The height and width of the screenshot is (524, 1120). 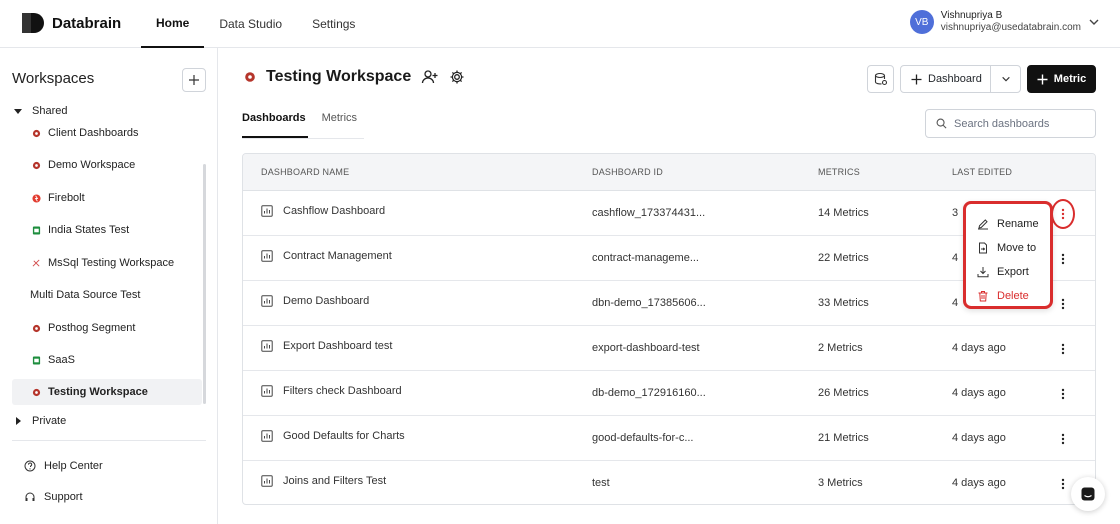 What do you see at coordinates (107, 198) in the screenshot?
I see `sidebar-item-firebolt: Firebolt` at bounding box center [107, 198].